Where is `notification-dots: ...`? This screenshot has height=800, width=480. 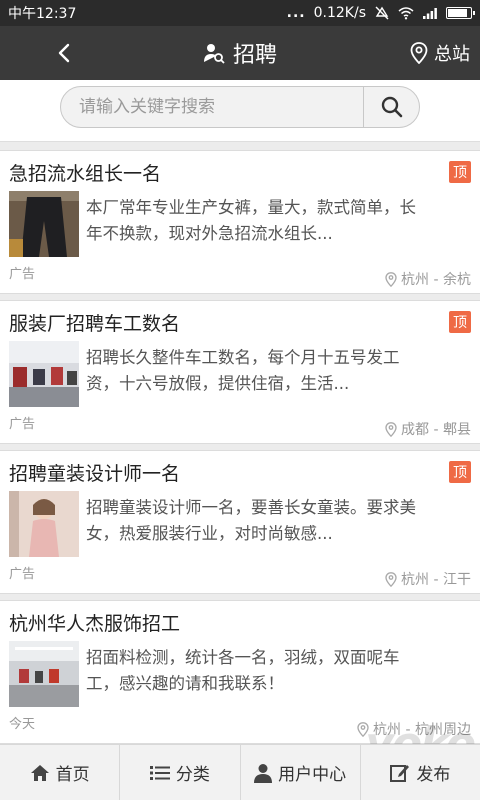 notification-dots: ... is located at coordinates (296, 13).